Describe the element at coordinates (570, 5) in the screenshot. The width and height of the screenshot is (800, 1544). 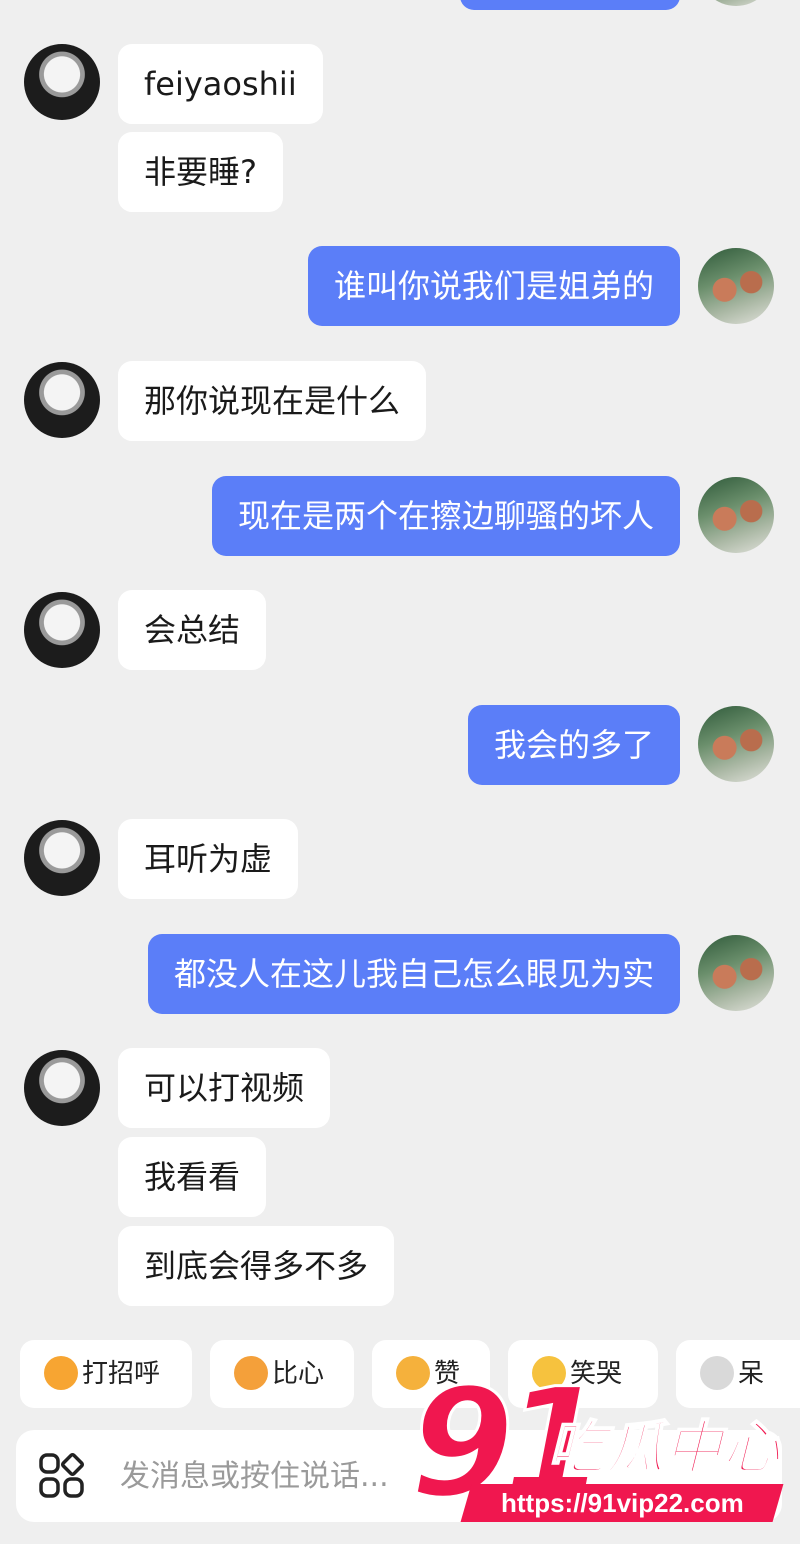
I see `message-bubble-outgoing-partial` at that location.